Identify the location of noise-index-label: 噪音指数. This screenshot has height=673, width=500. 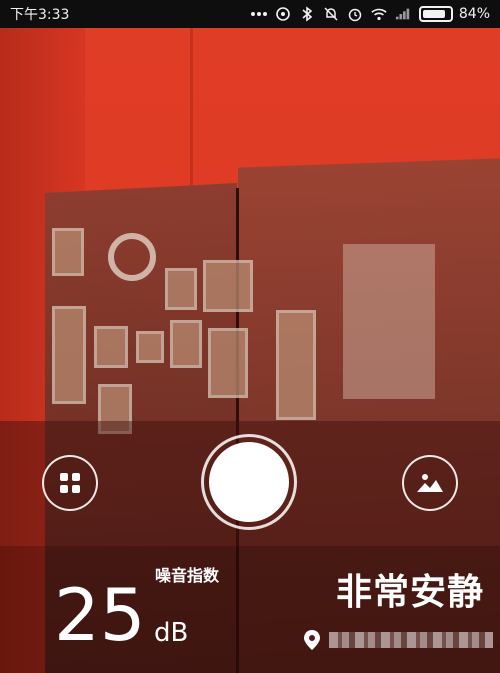
(187, 575).